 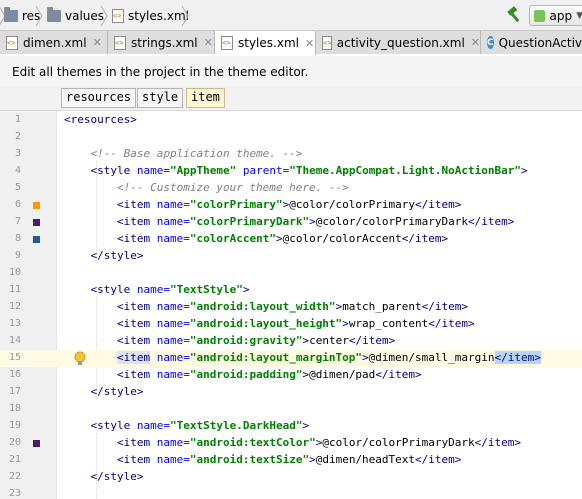 I want to click on tab-activity-question-xml: activity_question.xml ✕, so click(x=398, y=42).